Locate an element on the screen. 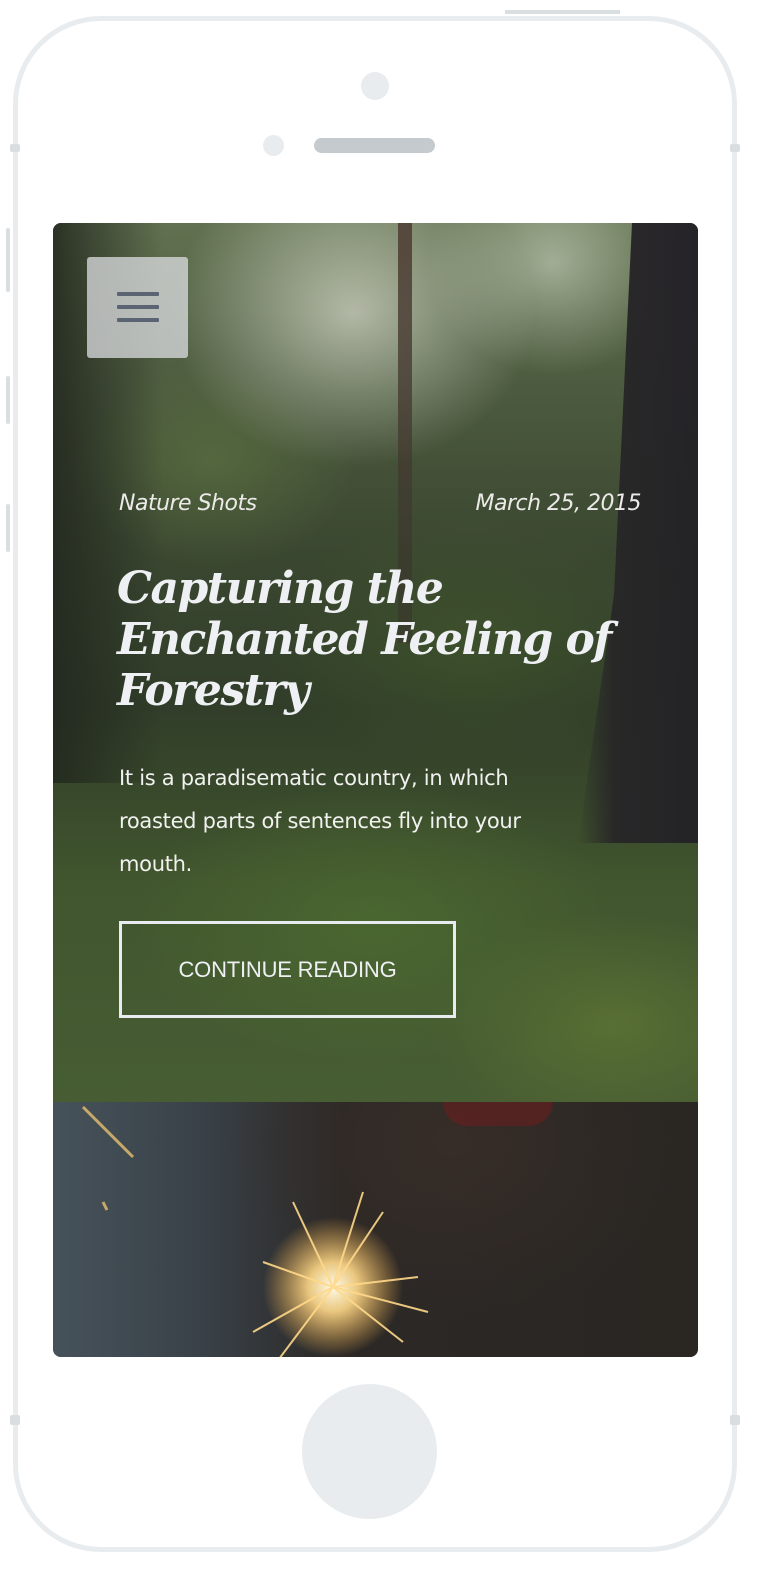  earpiece-speaker is located at coordinates (374, 145).